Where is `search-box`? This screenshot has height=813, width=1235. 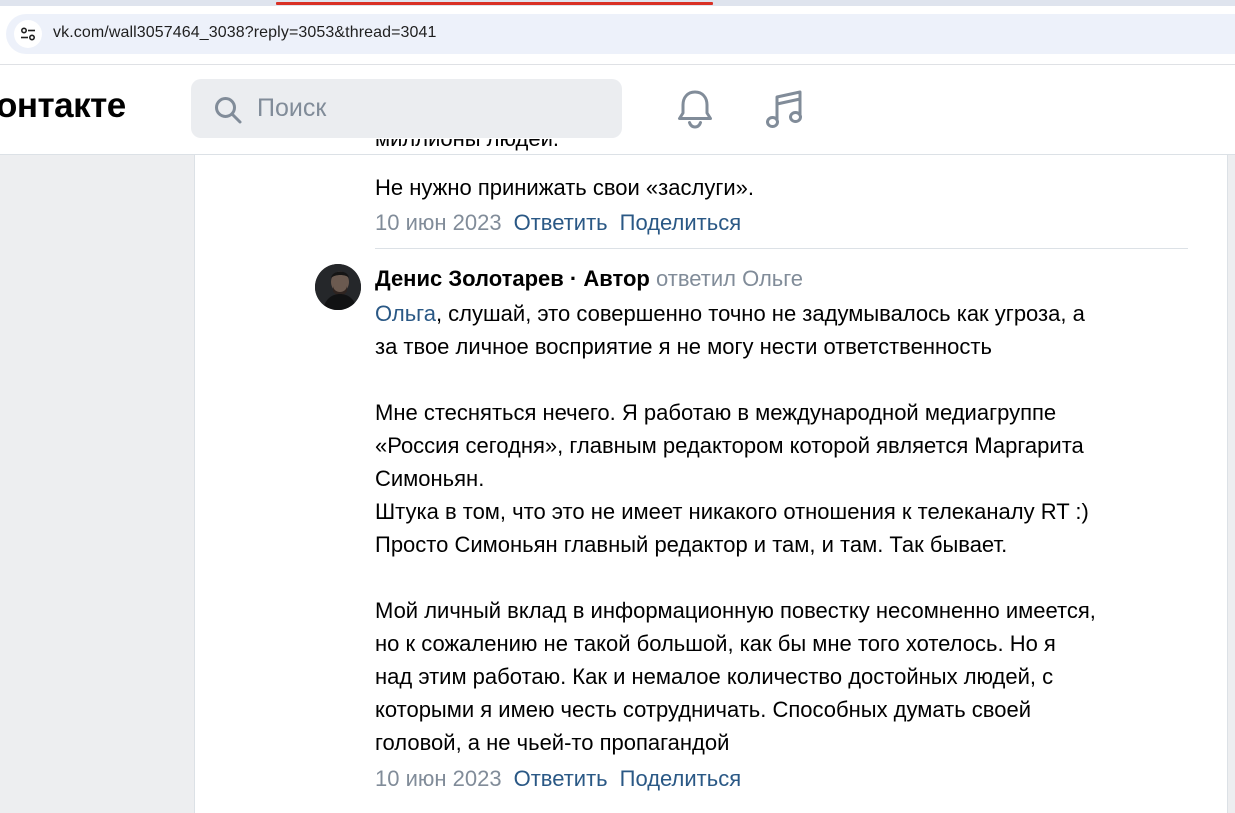
search-box is located at coordinates (406, 108).